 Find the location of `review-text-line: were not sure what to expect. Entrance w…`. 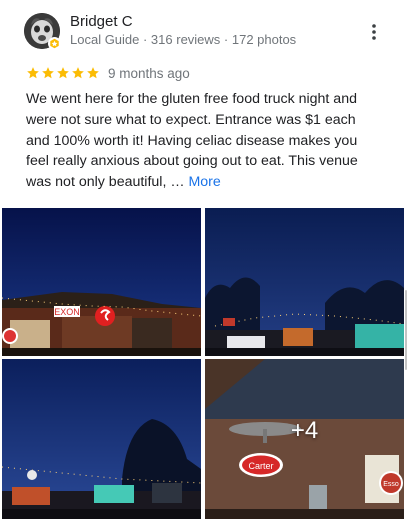

review-text-line: were not sure what to expect. Entrance w… is located at coordinates (191, 119).